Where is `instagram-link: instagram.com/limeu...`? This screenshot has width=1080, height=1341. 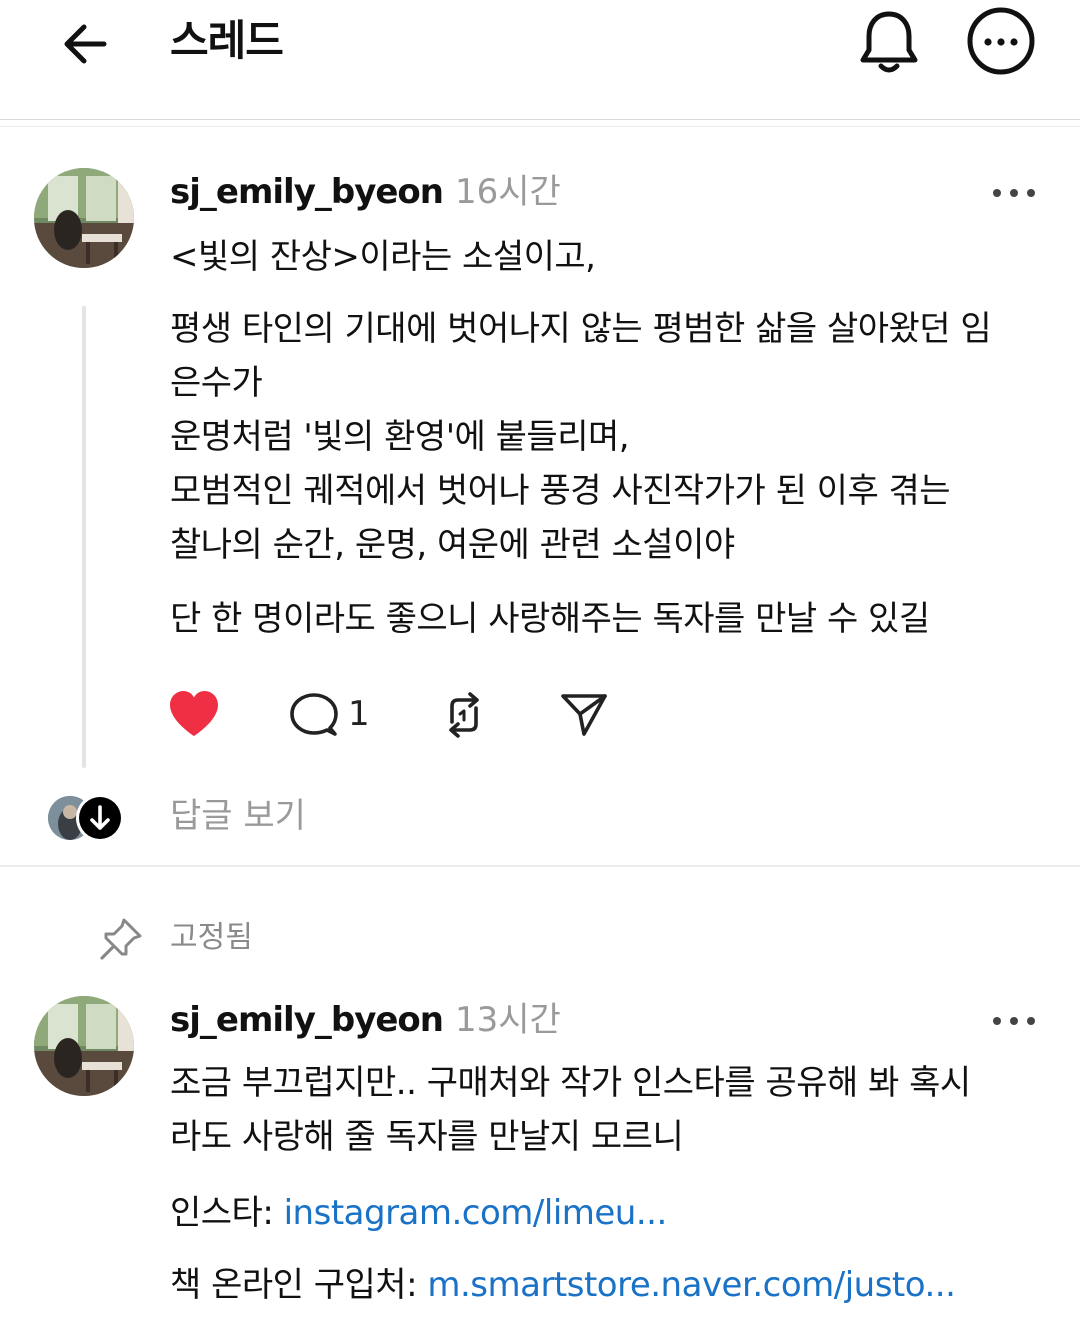 instagram-link: instagram.com/limeu... is located at coordinates (476, 1213).